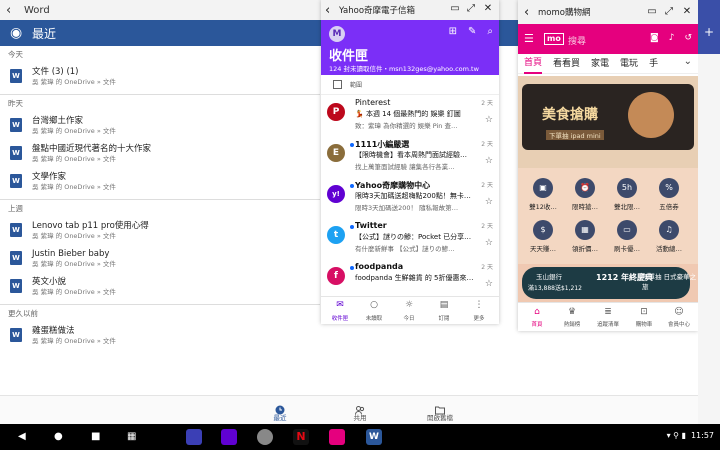  I want to click on tab-recent: 最近, so click(280, 411).